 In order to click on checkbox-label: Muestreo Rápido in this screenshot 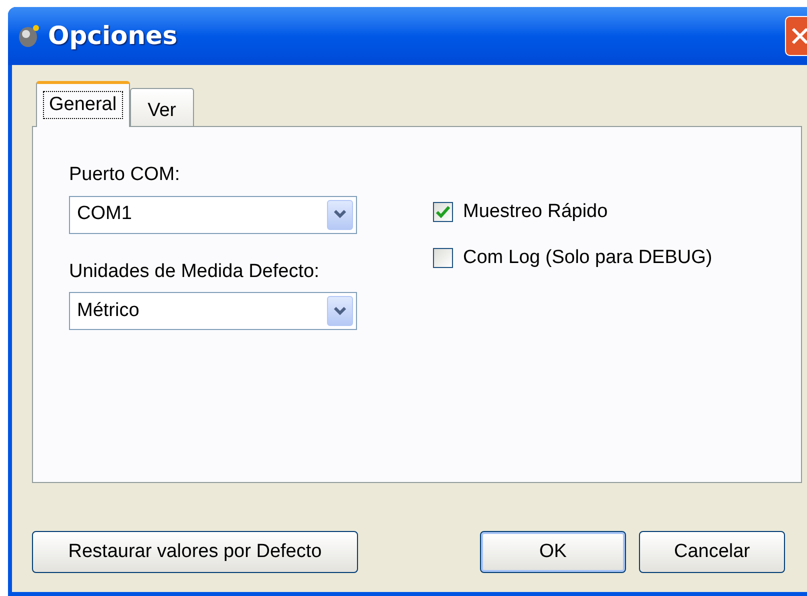, I will do `click(535, 212)`.